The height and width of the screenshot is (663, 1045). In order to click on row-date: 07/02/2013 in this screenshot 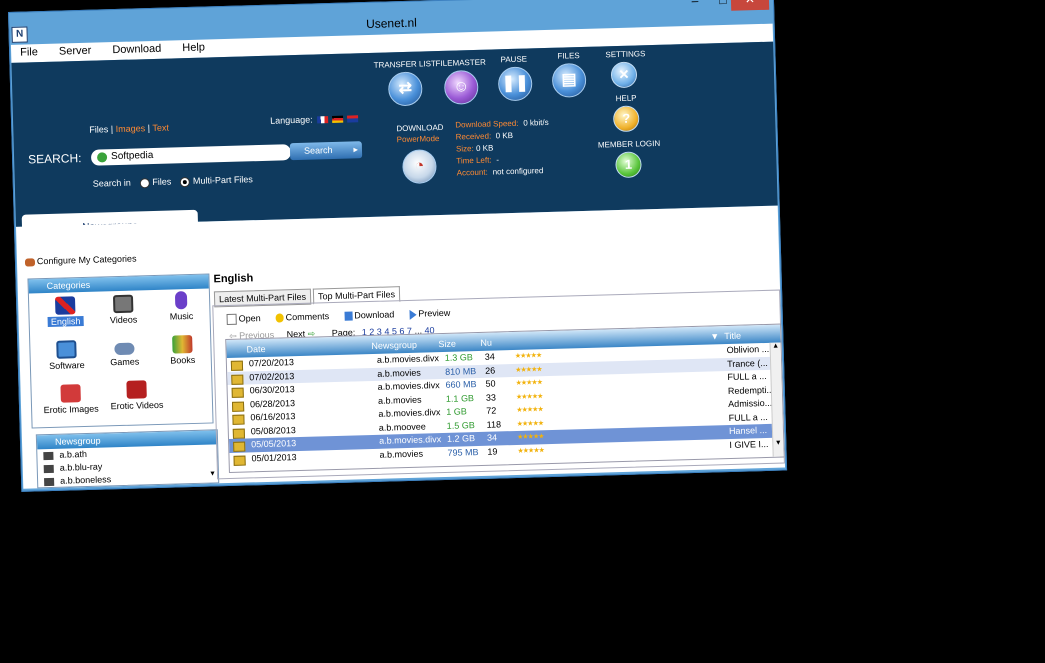, I will do `click(272, 376)`.